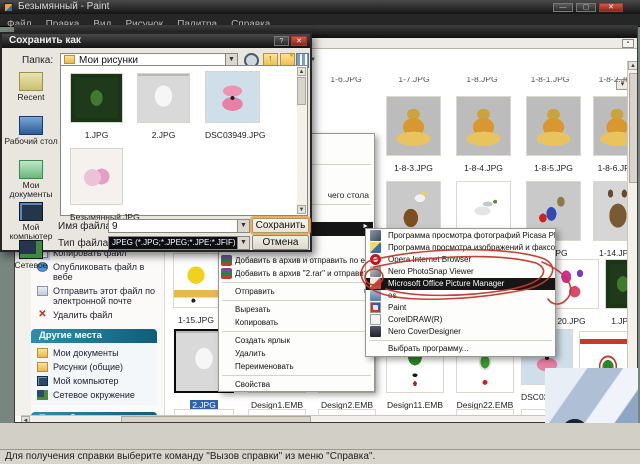 The height and width of the screenshot is (464, 640). What do you see at coordinates (280, 242) in the screenshot?
I see `cancel-button: Отмена` at bounding box center [280, 242].